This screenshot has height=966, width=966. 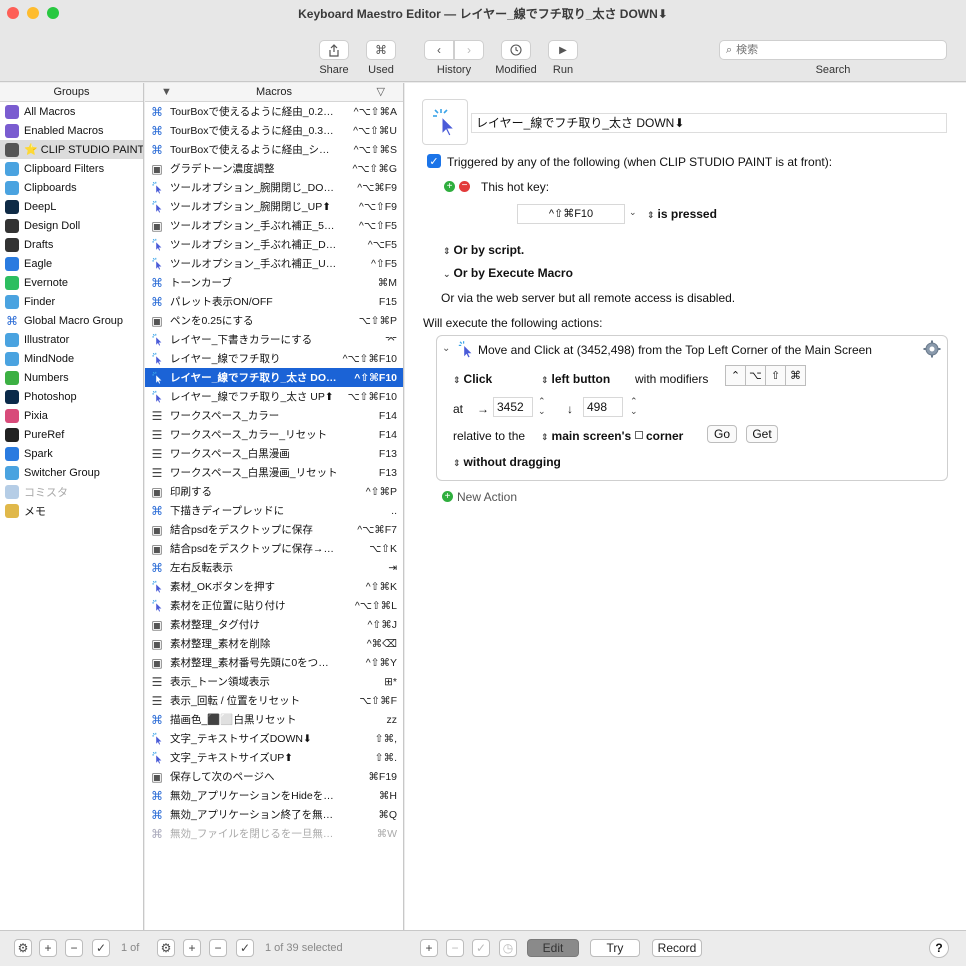 I want to click on mouse-button-popup: ⇕ left button, so click(x=575, y=379).